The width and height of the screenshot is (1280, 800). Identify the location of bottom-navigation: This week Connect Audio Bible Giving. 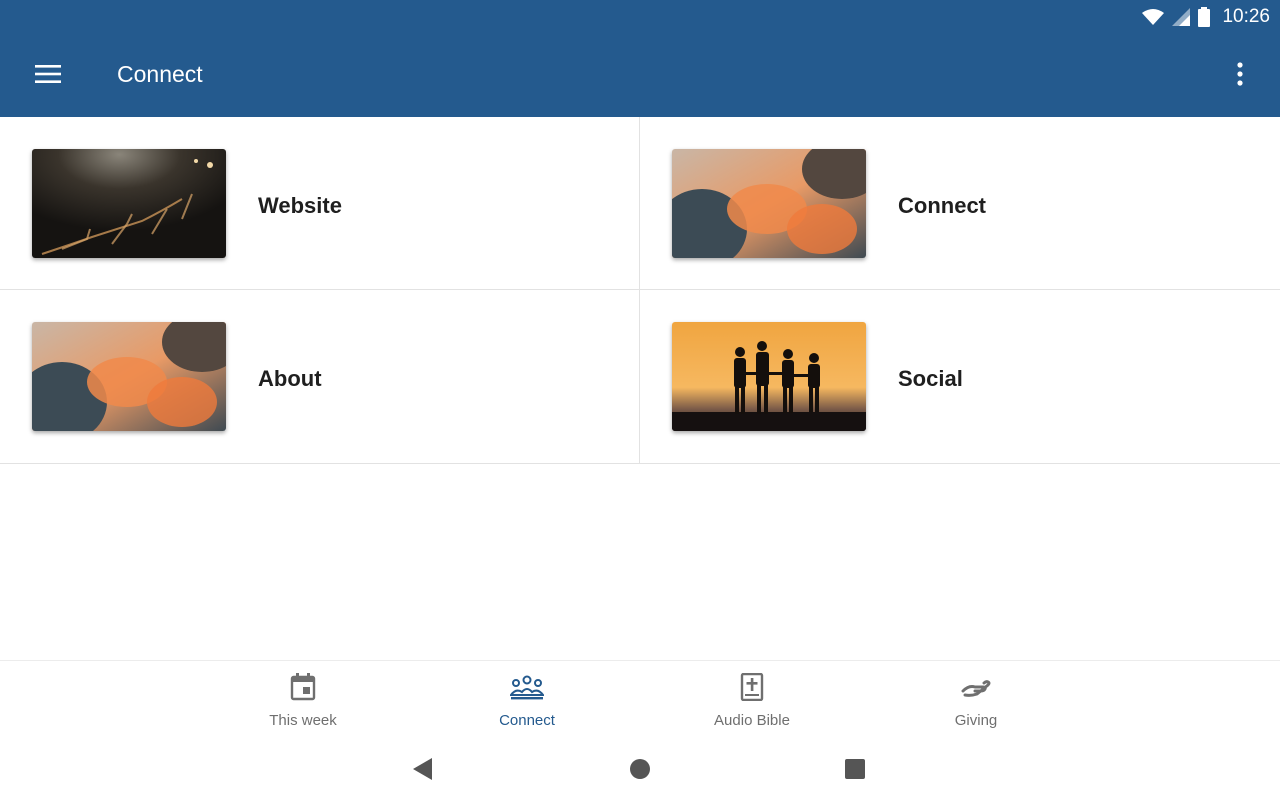
(640, 700).